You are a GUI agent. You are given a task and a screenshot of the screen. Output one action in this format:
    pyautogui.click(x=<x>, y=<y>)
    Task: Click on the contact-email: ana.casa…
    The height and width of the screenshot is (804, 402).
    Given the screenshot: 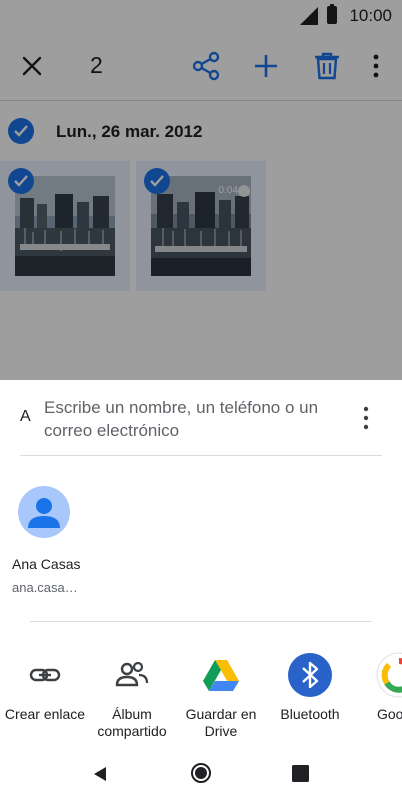 What is the action you would take?
    pyautogui.click(x=45, y=587)
    